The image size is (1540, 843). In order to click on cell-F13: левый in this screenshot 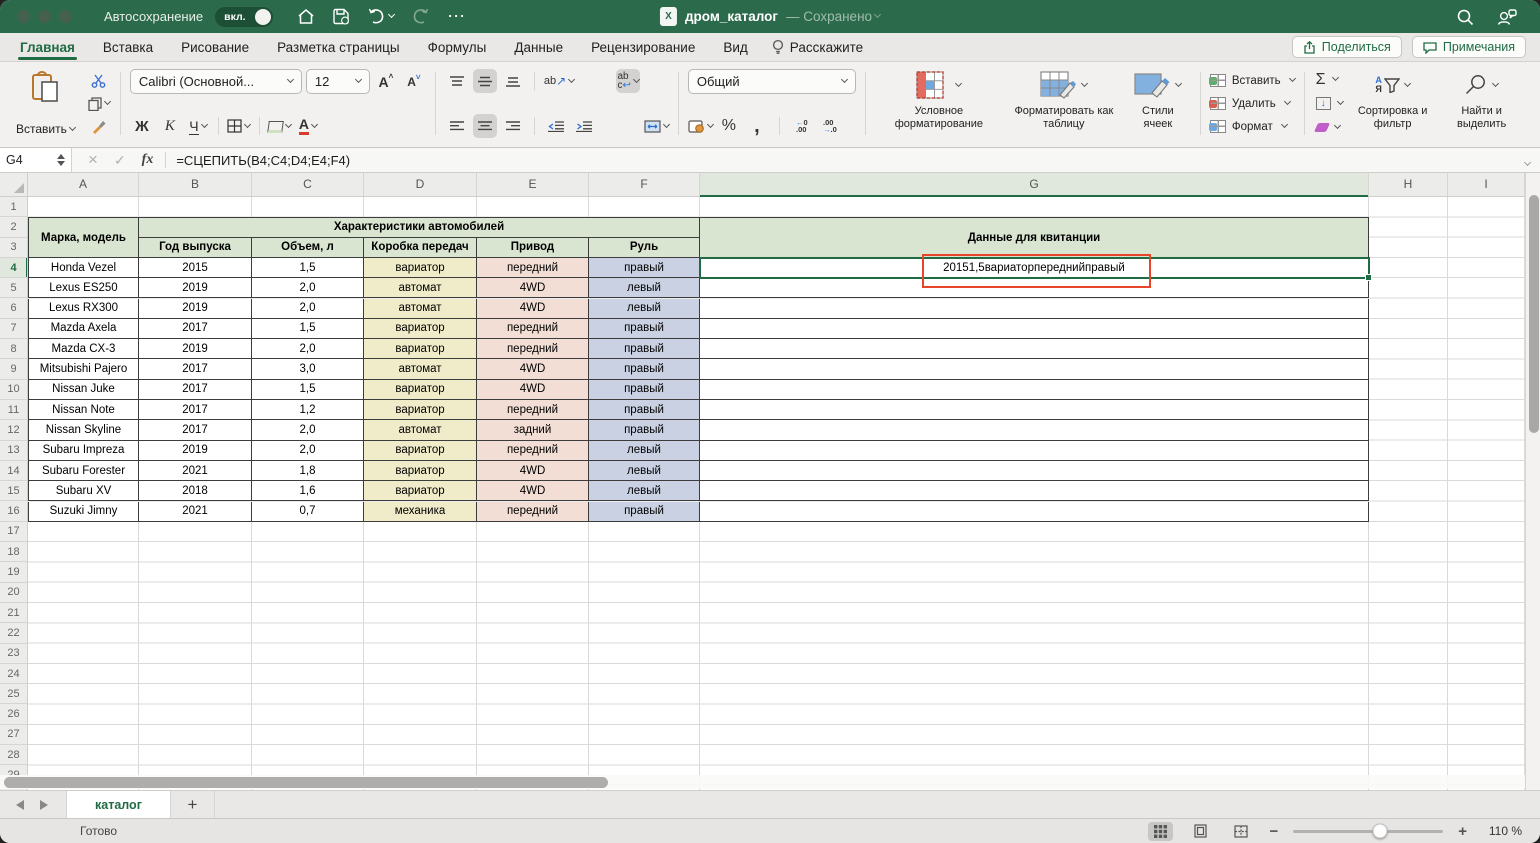, I will do `click(644, 450)`.